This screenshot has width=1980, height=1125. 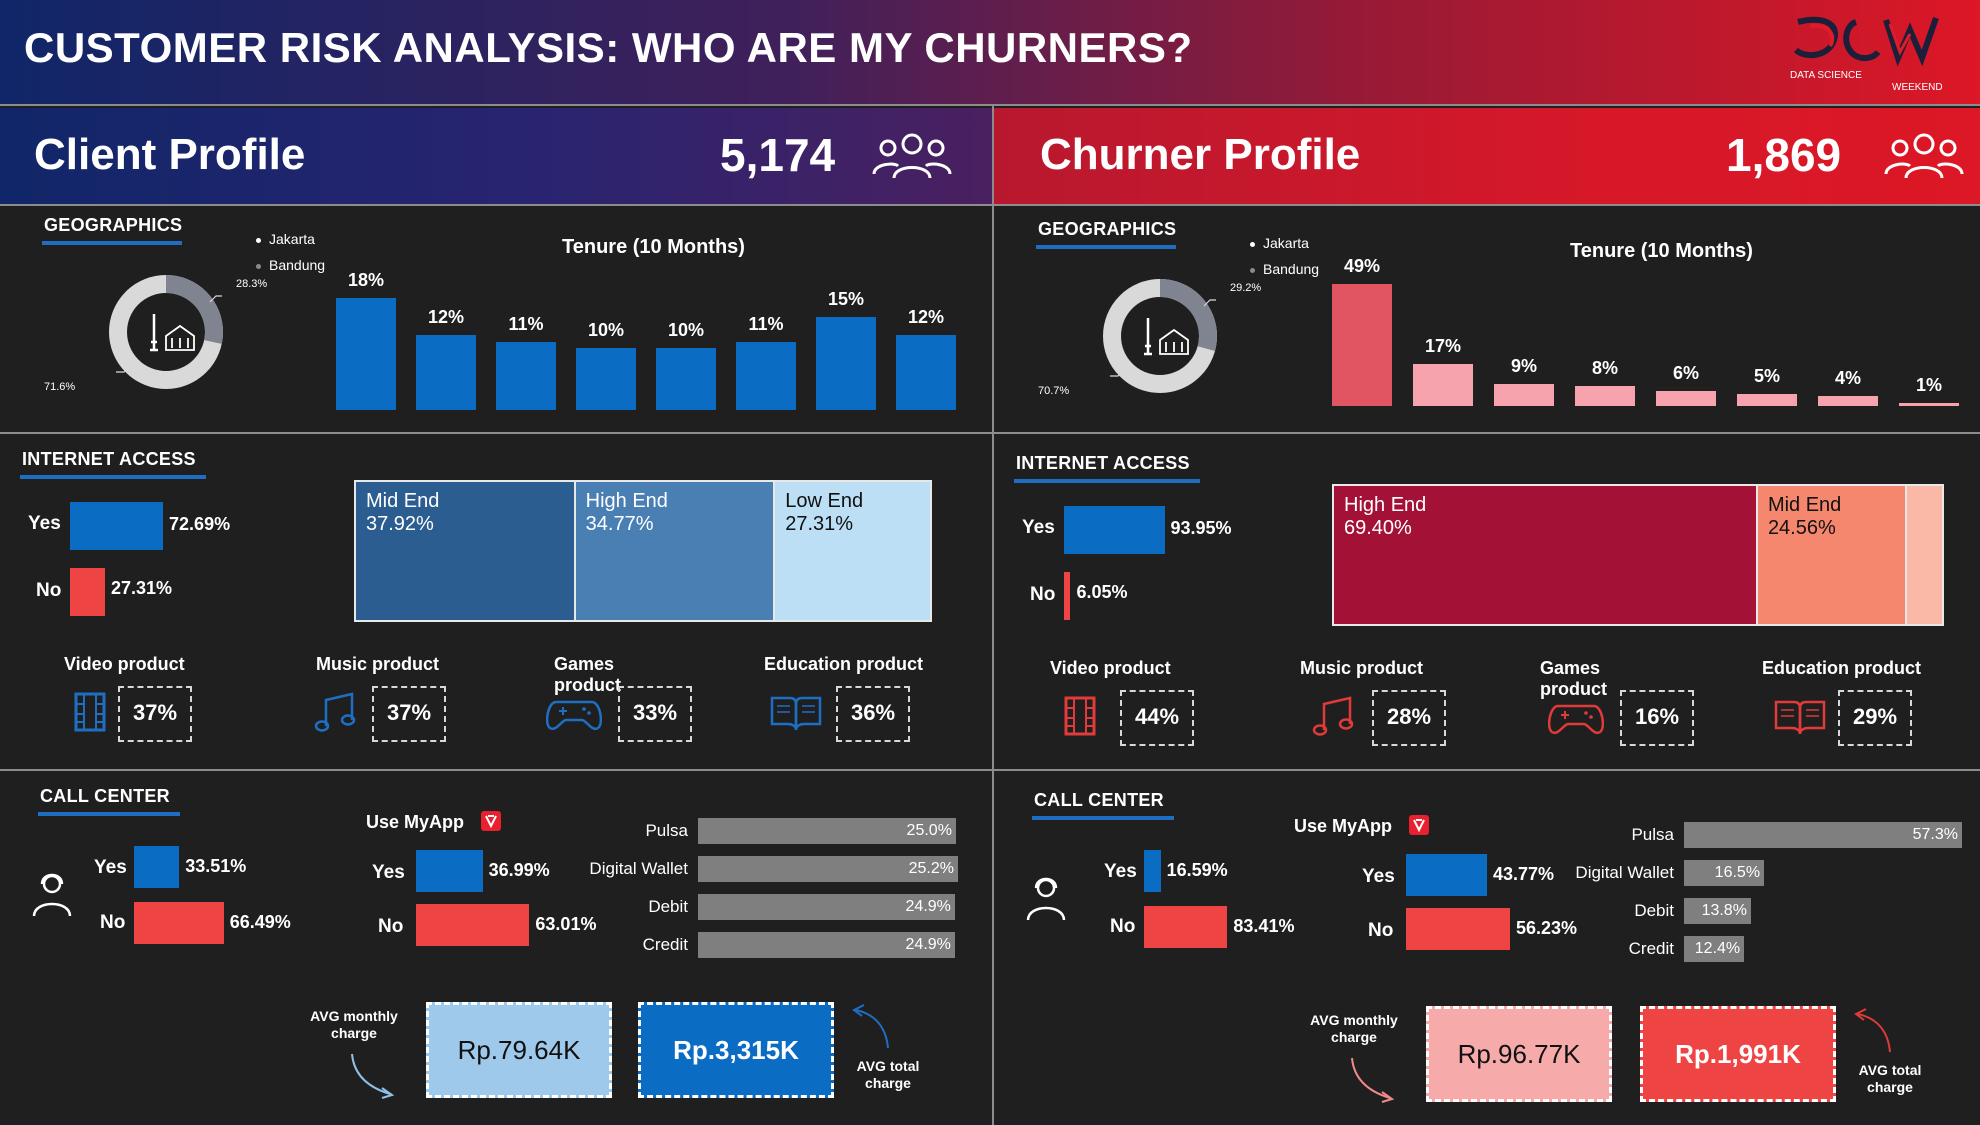 I want to click on call-center-no-bar, so click(x=1186, y=927).